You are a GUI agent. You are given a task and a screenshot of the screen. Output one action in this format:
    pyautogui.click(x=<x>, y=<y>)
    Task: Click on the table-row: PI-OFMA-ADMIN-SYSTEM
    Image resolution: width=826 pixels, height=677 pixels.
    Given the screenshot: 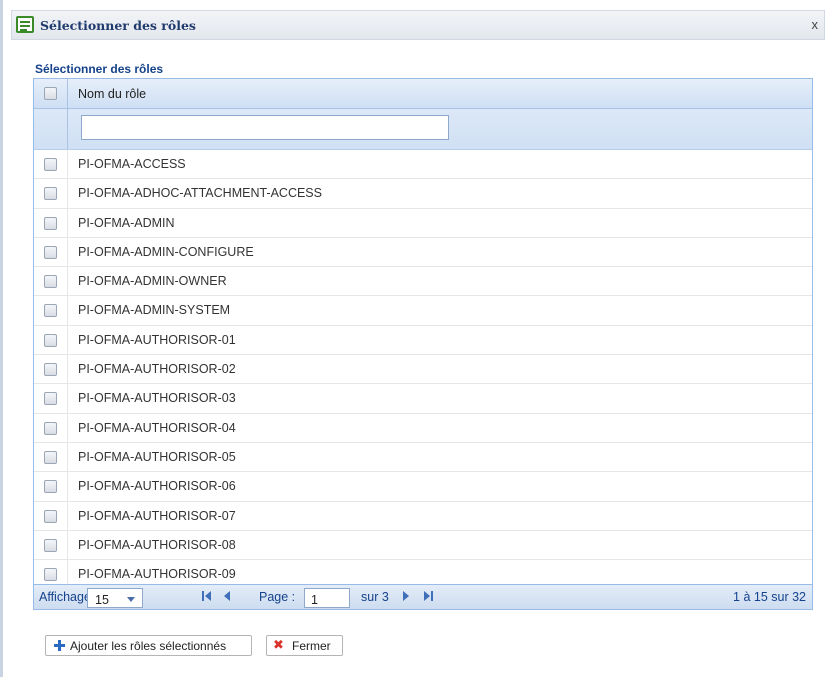 What is the action you would take?
    pyautogui.click(x=423, y=311)
    